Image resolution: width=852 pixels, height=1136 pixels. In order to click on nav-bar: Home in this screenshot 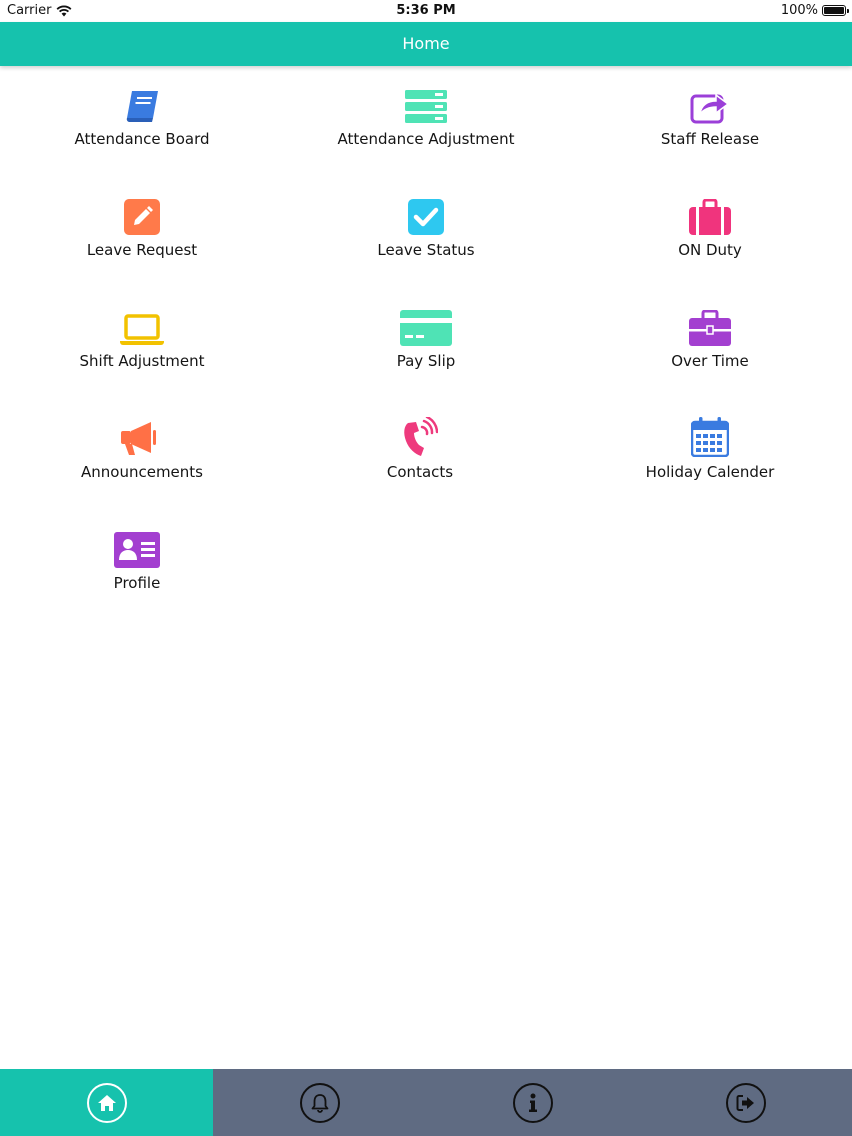, I will do `click(426, 44)`.